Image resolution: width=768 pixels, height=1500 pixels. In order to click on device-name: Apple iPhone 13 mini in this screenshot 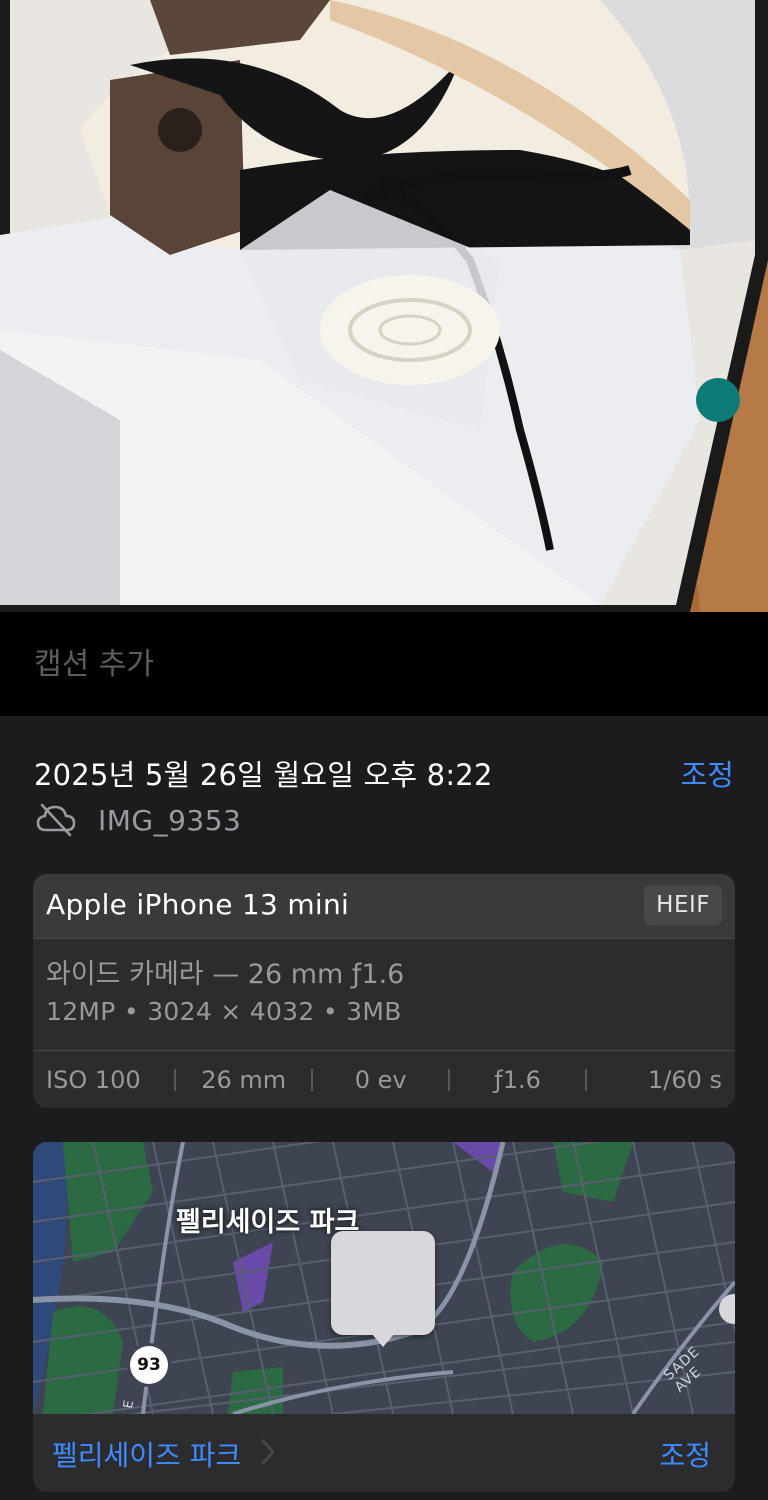, I will do `click(198, 904)`.